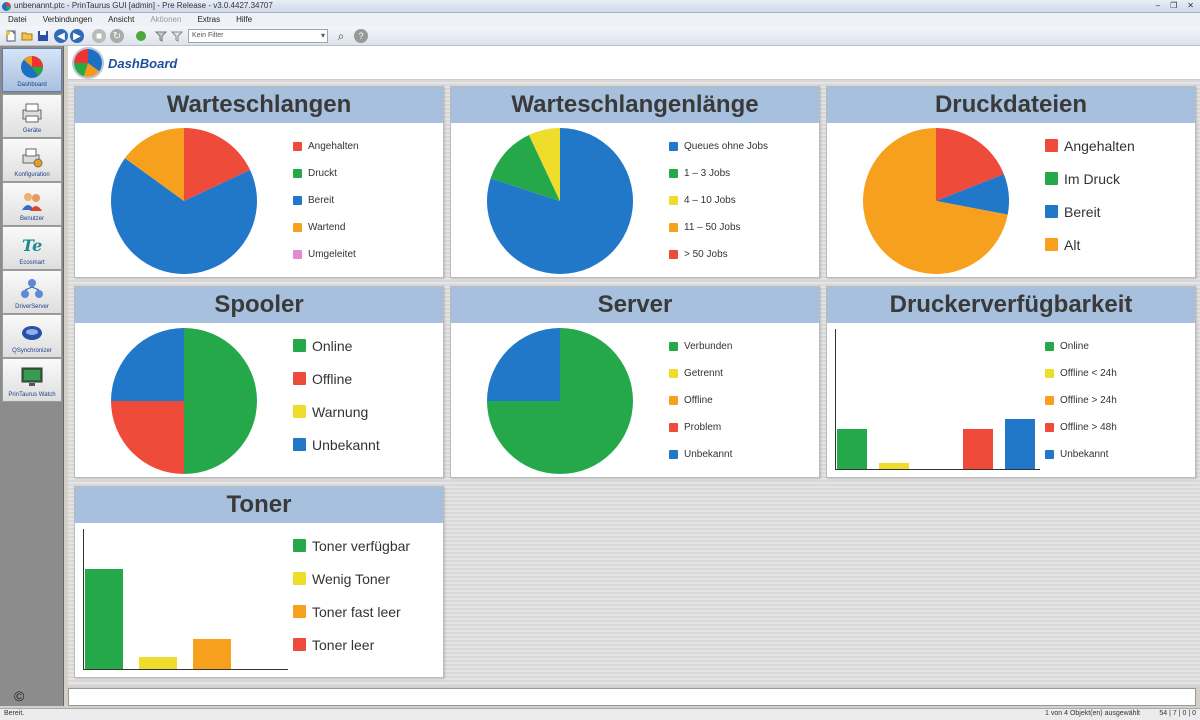 This screenshot has height=720, width=1200. What do you see at coordinates (147, 437) in the screenshot?
I see `pie-slice-offline` at bounding box center [147, 437].